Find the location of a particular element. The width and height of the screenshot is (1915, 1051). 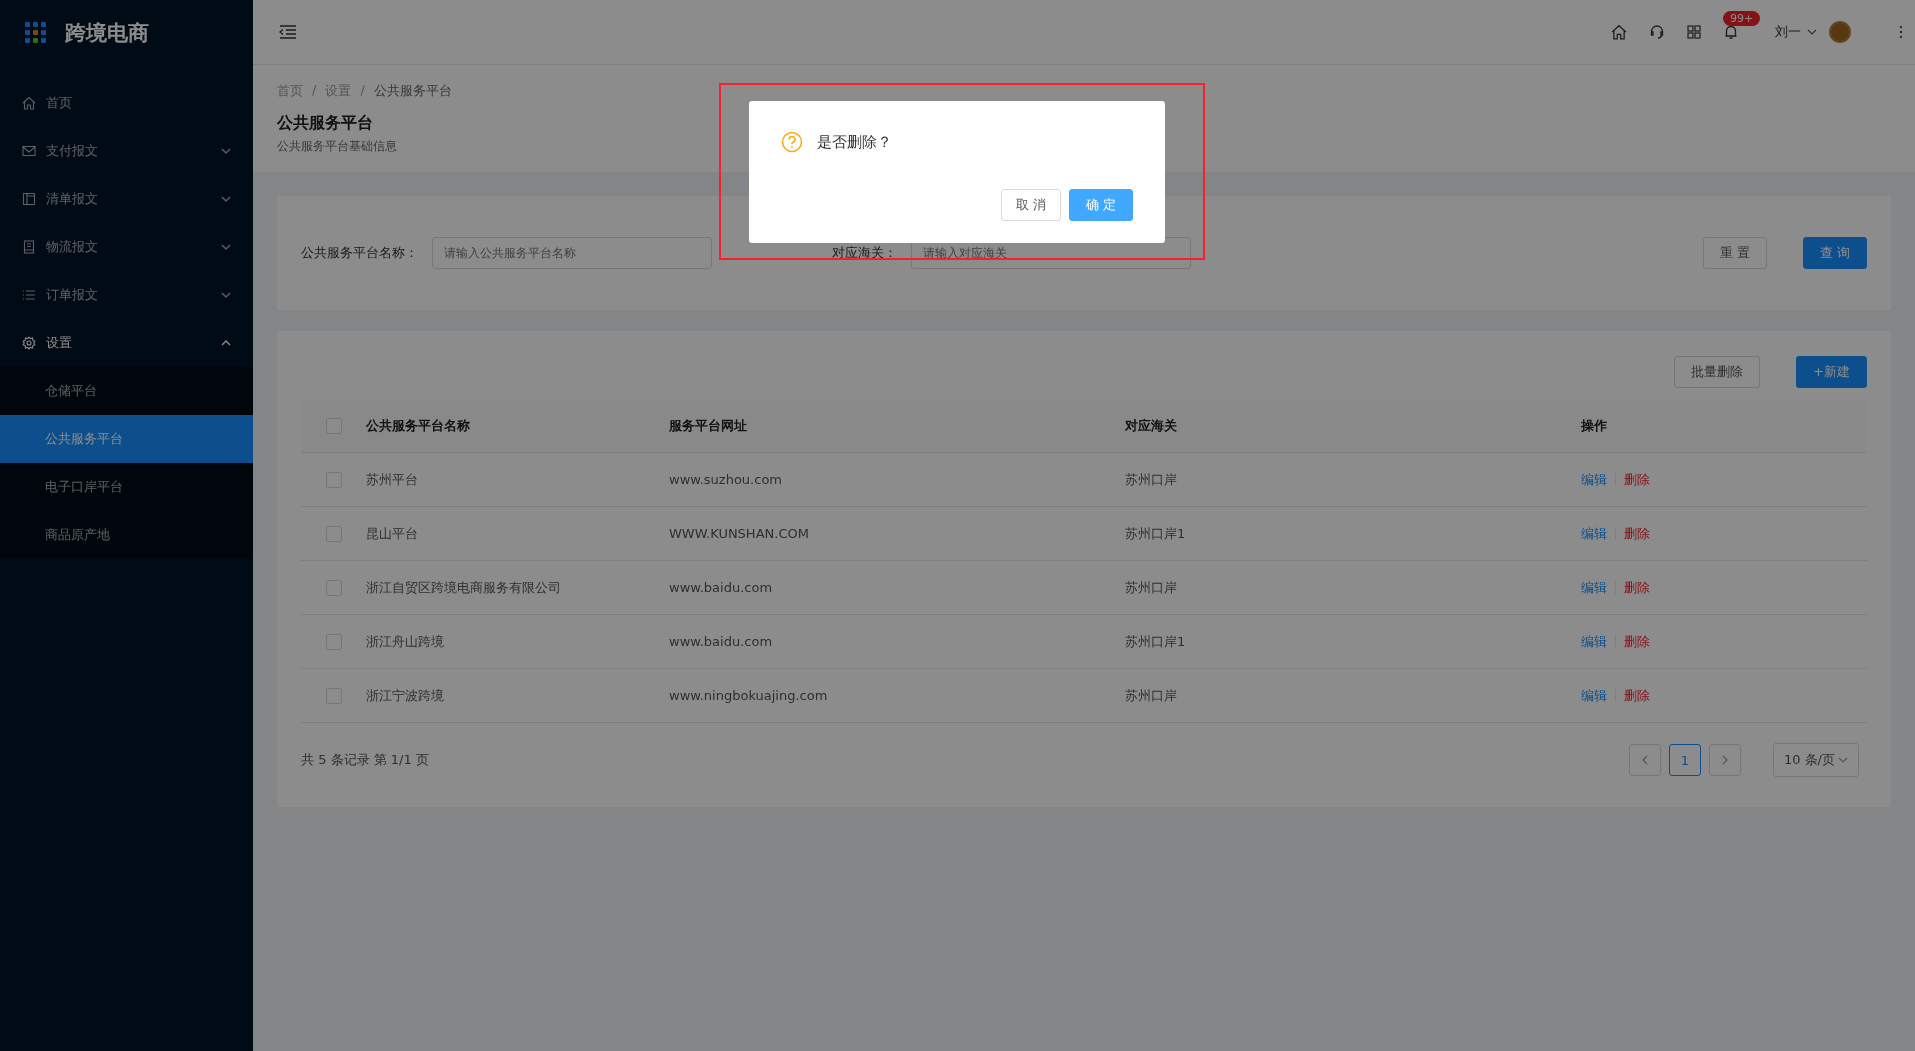

chevron-up-icon is located at coordinates (226, 343).